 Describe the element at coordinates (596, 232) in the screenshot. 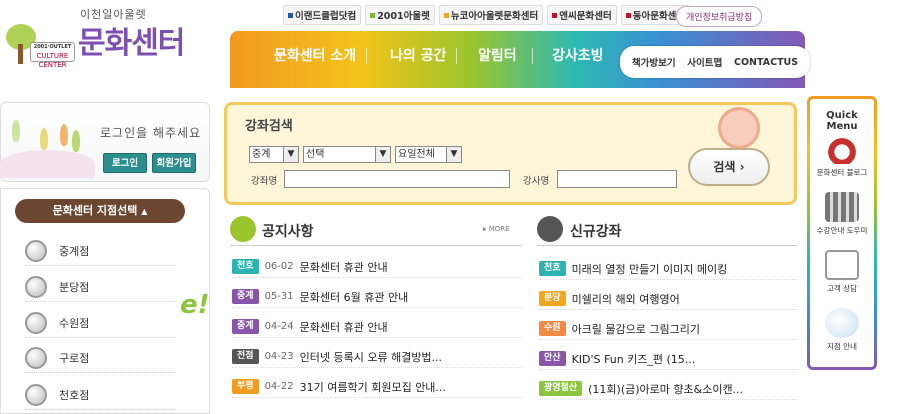

I see `new-course-title: 신규강좌` at that location.